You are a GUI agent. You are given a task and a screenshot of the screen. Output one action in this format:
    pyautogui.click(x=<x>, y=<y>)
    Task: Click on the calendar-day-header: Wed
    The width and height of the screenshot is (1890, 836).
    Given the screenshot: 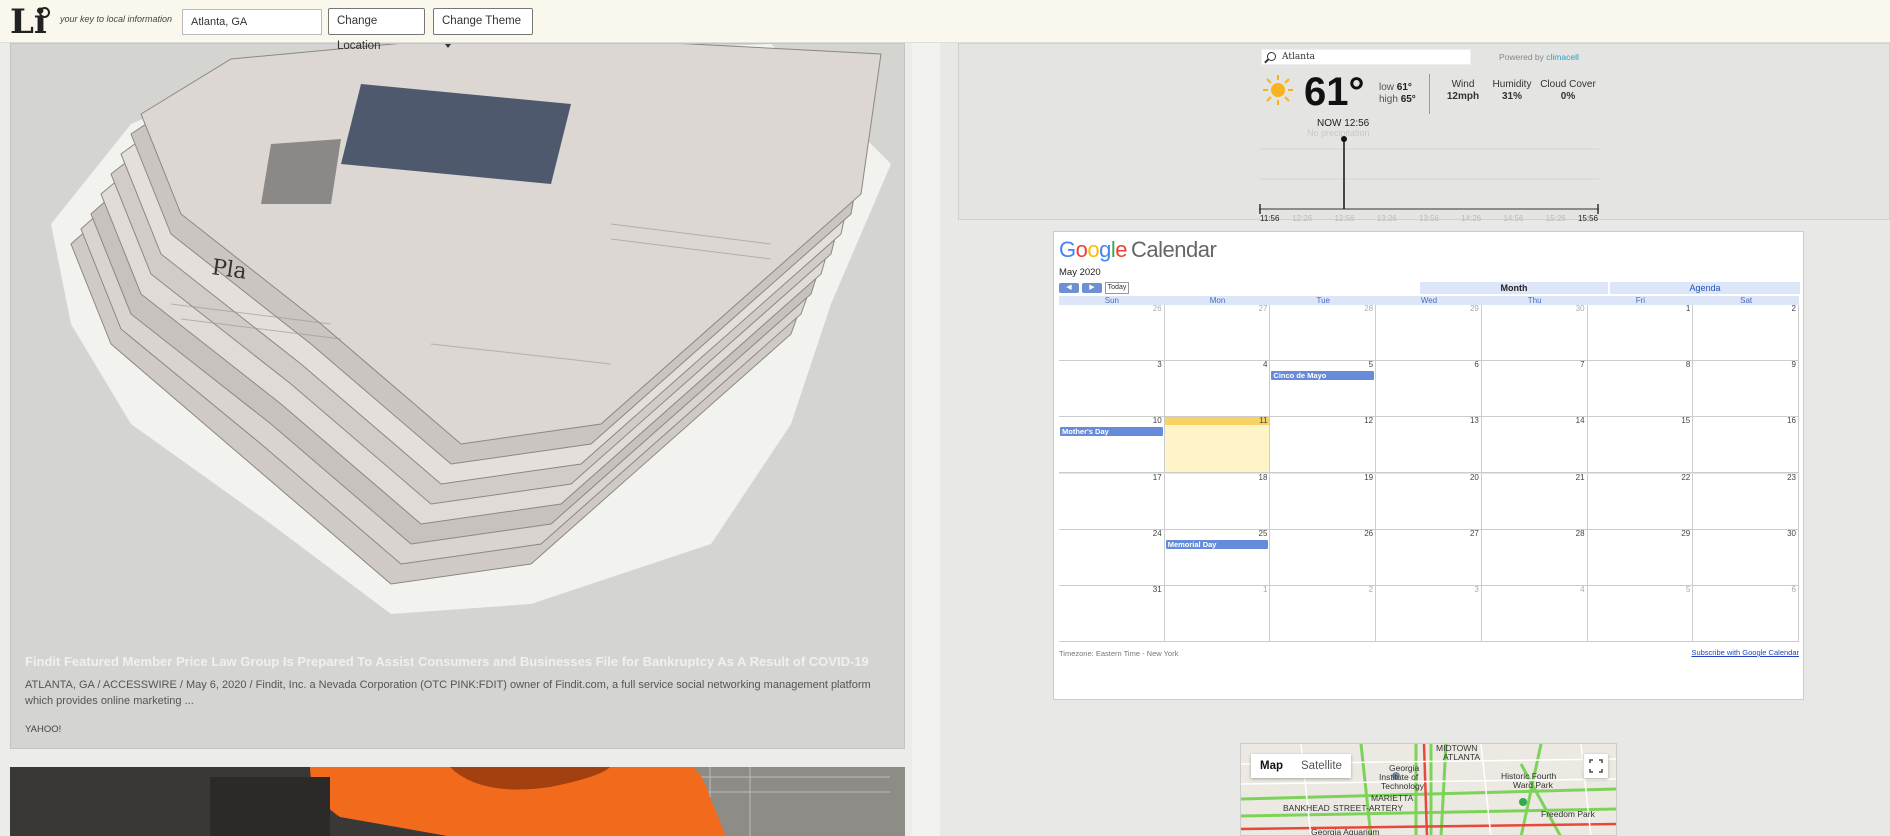 What is the action you would take?
    pyautogui.click(x=1429, y=300)
    